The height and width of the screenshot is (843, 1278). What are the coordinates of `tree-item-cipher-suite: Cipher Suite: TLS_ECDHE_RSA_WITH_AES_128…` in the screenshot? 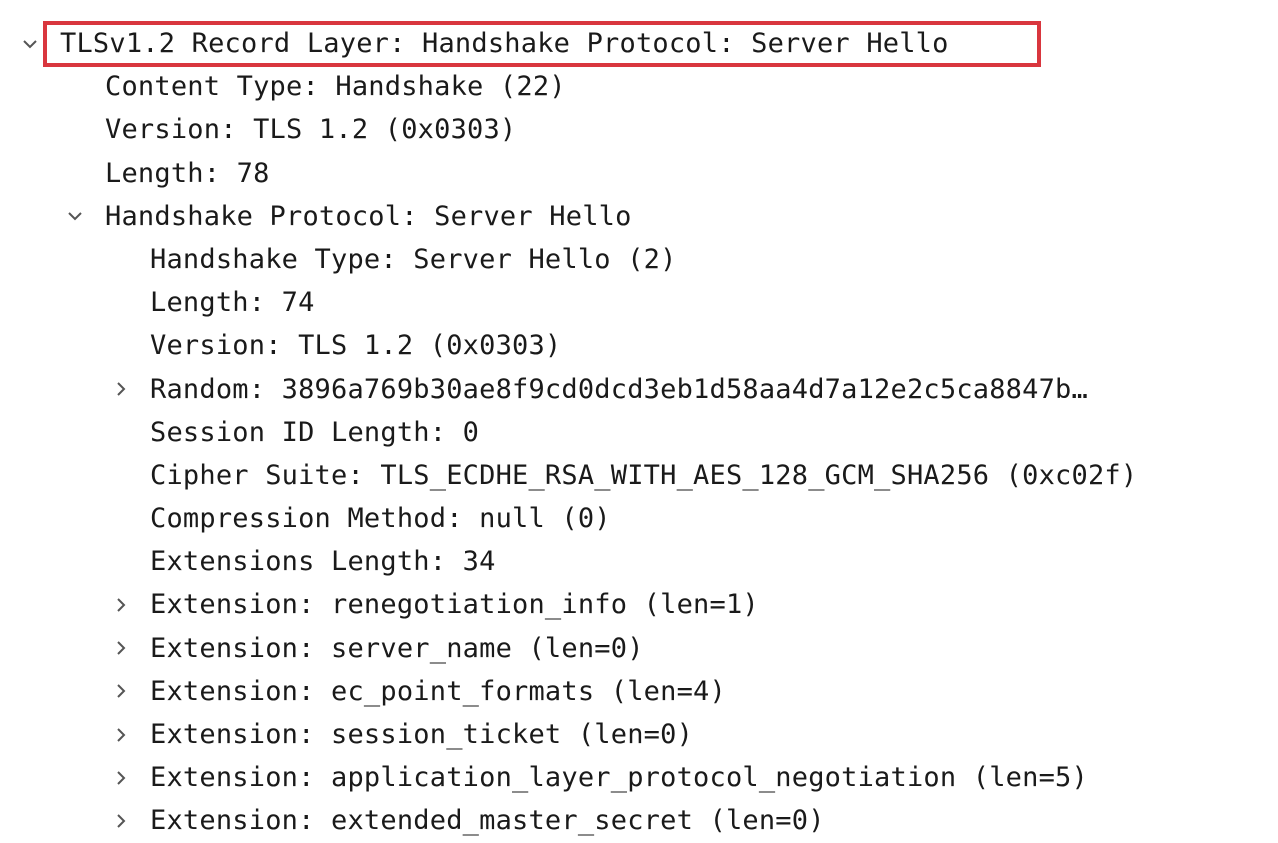 It's located at (639, 475).